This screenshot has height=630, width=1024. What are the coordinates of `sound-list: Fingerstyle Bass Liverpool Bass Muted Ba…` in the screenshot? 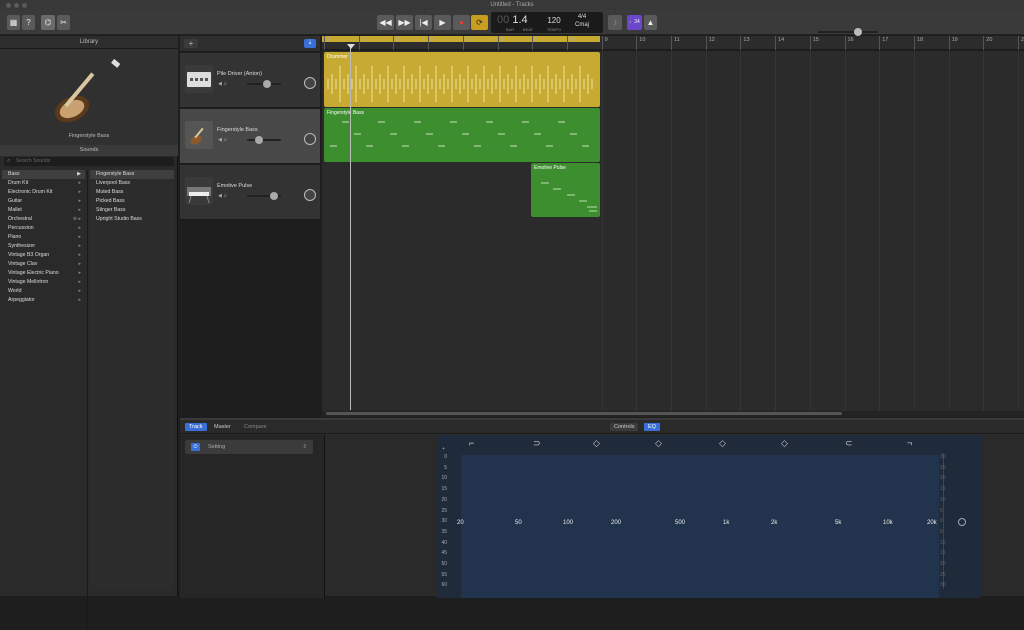 It's located at (132, 380).